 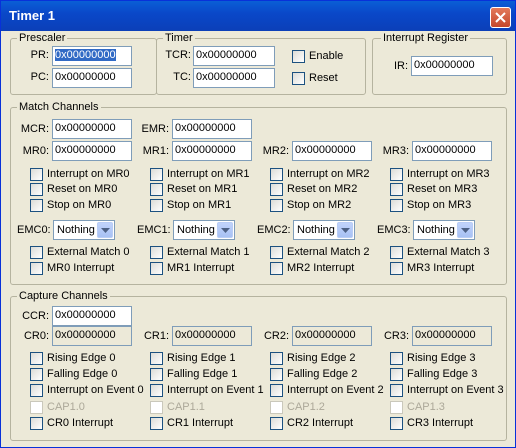 I want to click on close-icon, so click(x=500, y=17).